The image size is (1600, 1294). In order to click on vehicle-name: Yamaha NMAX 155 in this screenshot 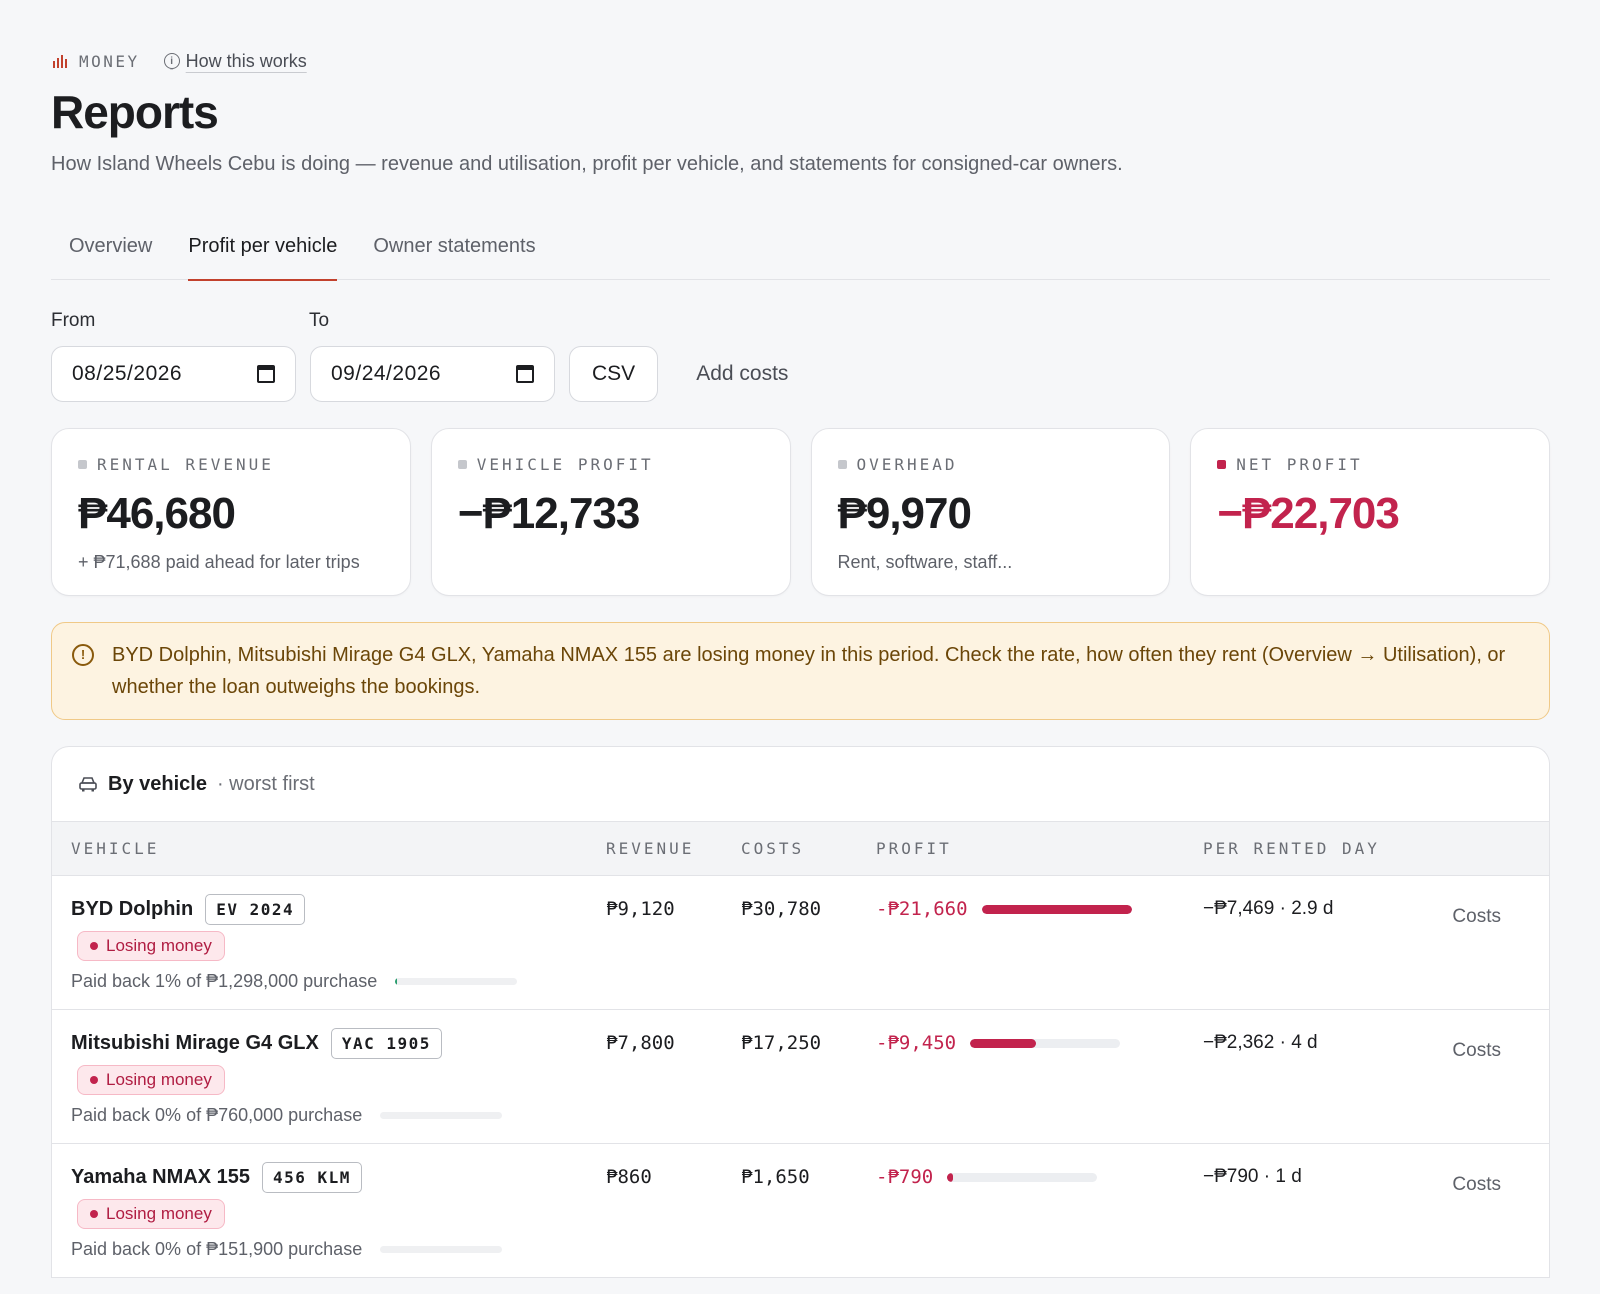, I will do `click(160, 1177)`.